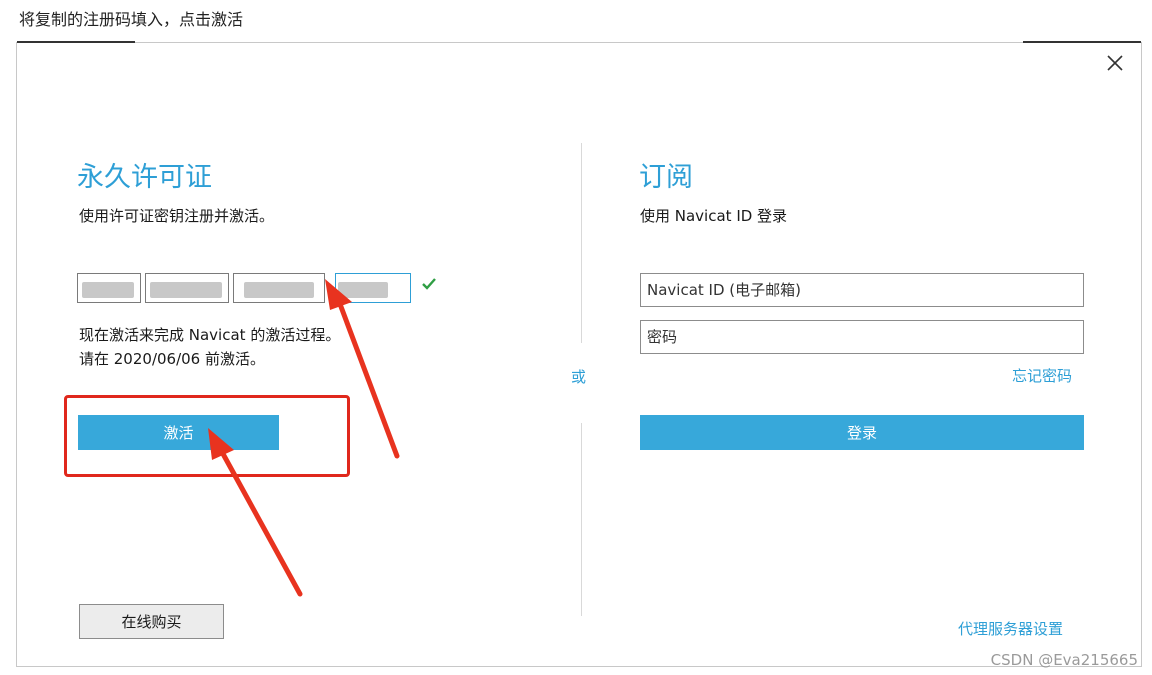 Image resolution: width=1152 pixels, height=675 pixels. What do you see at coordinates (581, 243) in the screenshot?
I see `divider-top` at bounding box center [581, 243].